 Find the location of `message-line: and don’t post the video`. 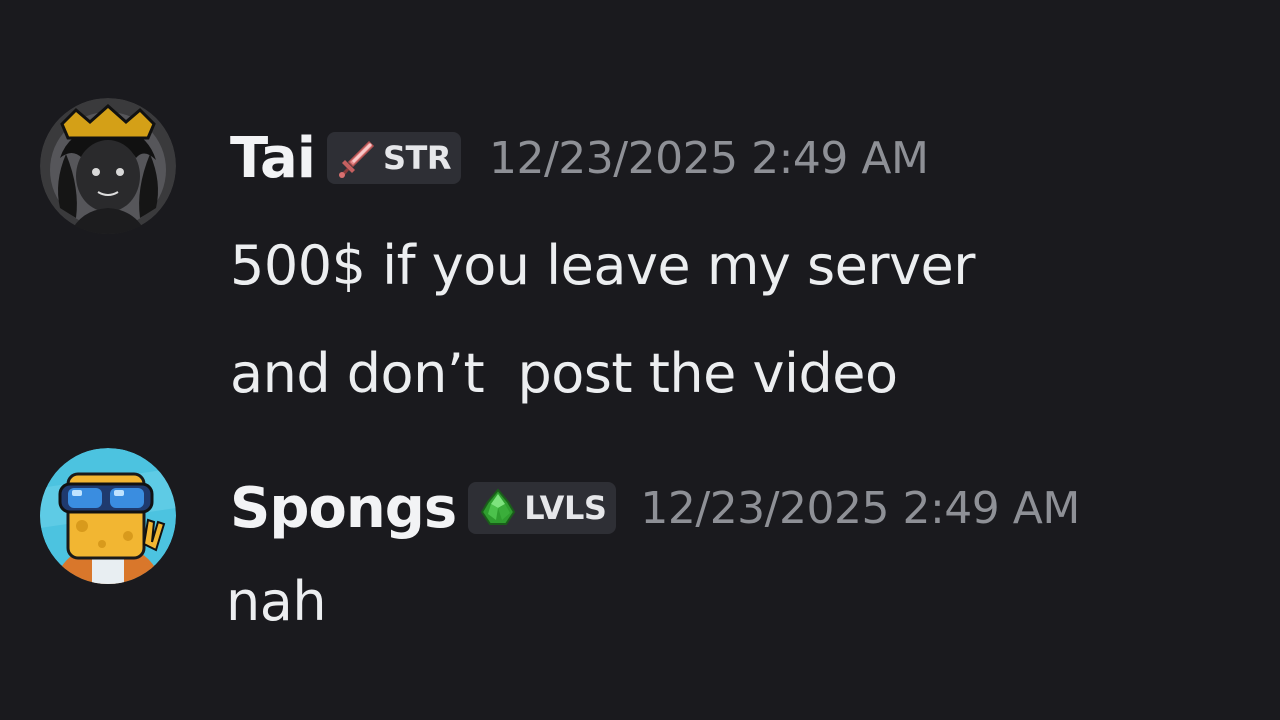

message-line: and don’t post the video is located at coordinates (564, 373).